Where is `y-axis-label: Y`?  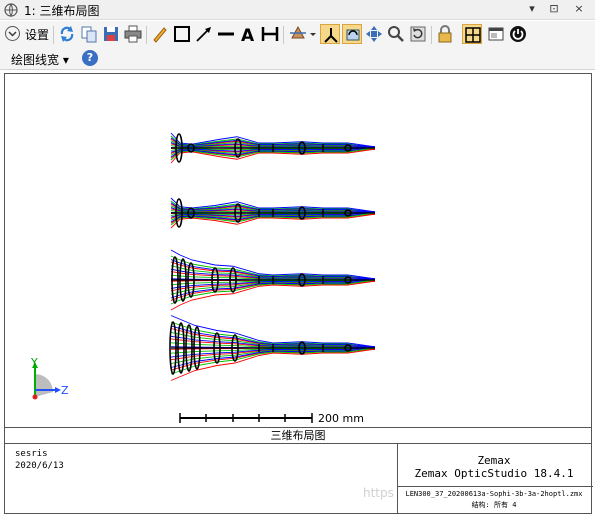 y-axis-label: Y is located at coordinates (34, 362).